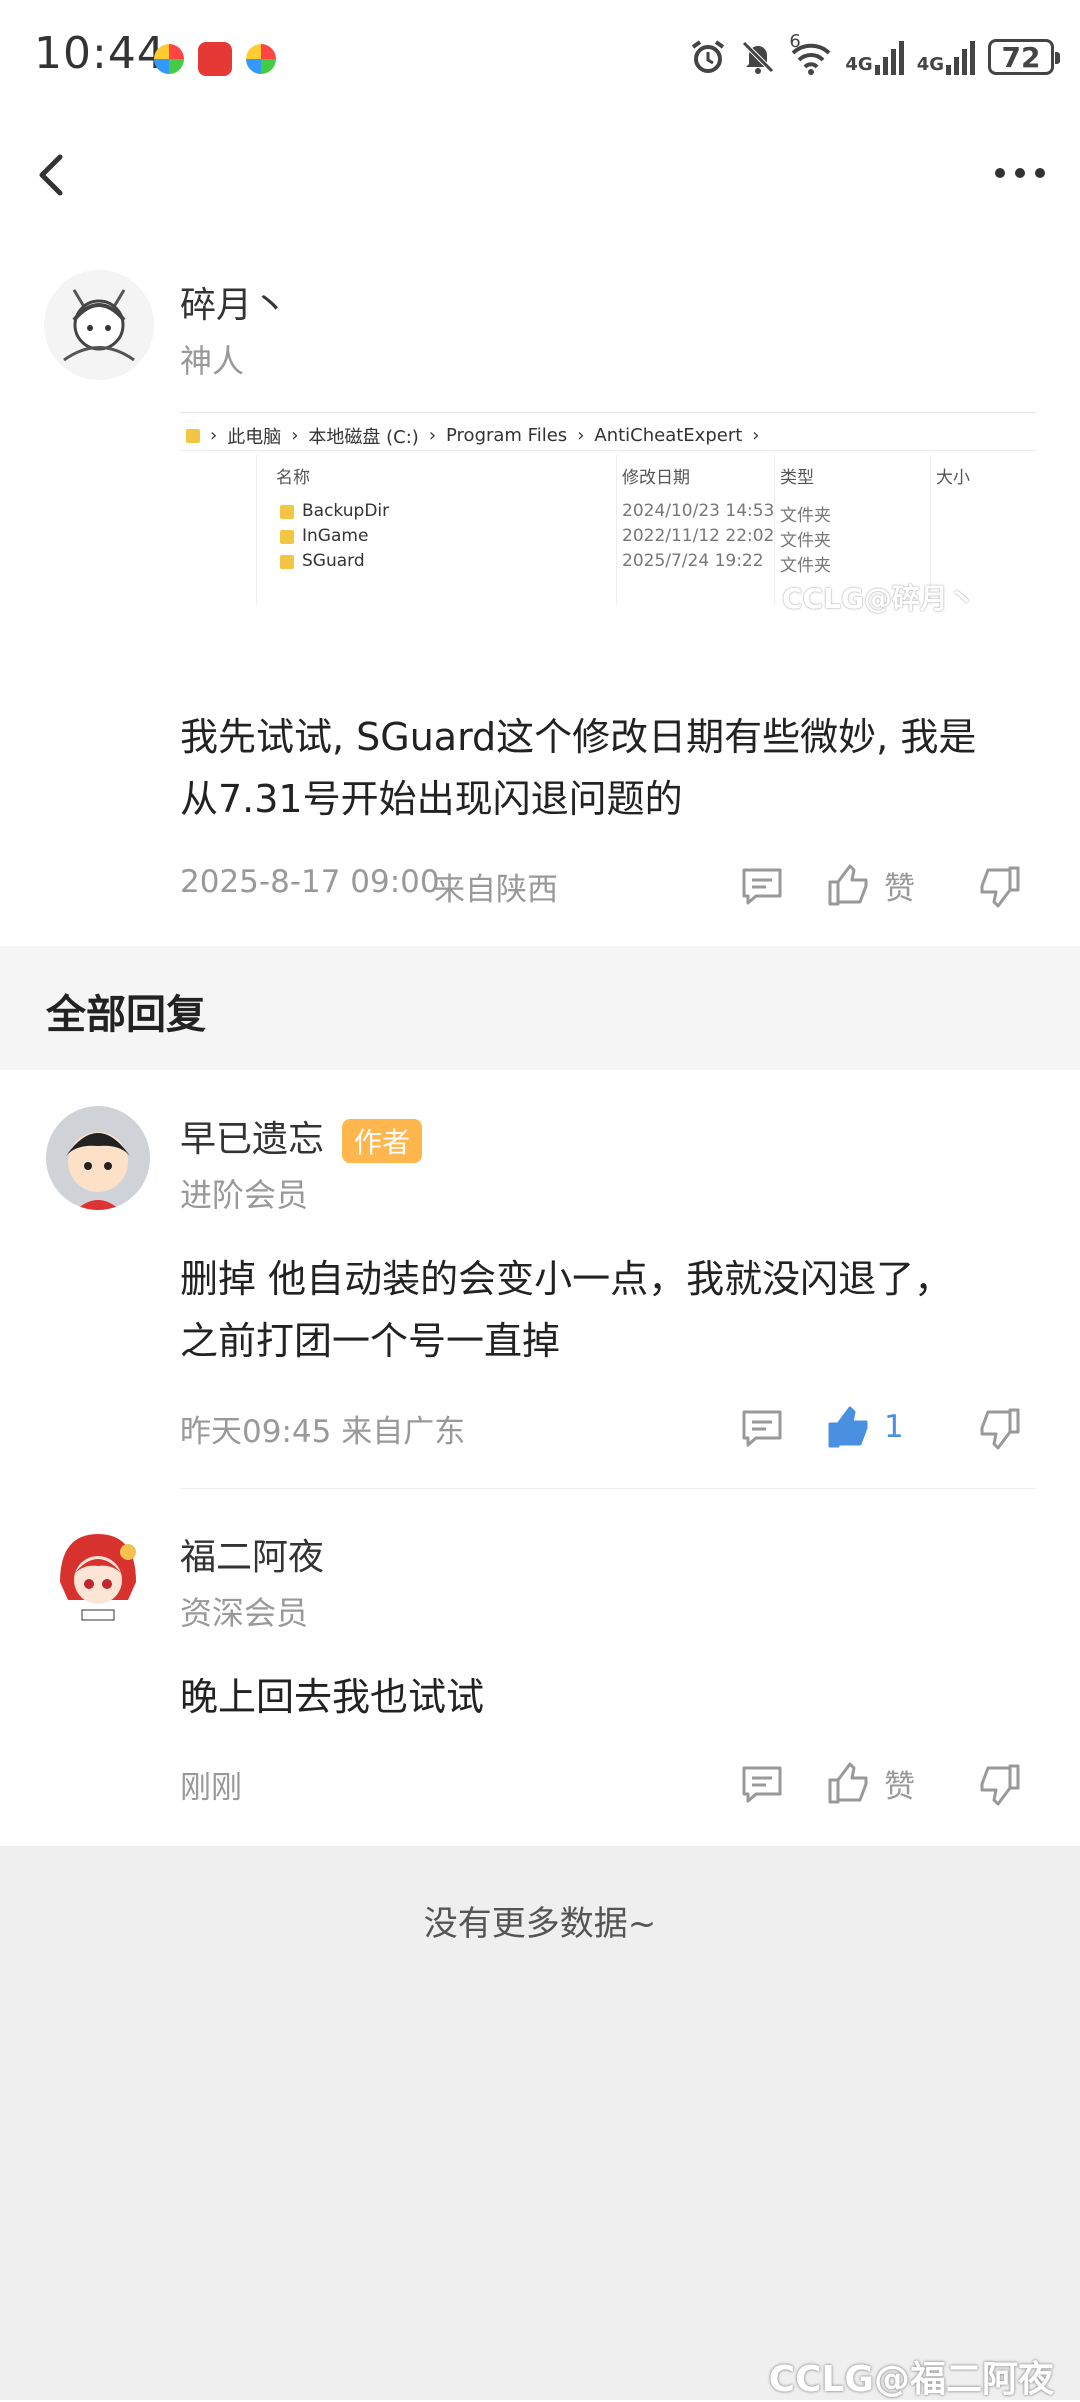  What do you see at coordinates (693, 561) in the screenshot?
I see `file-date: 2025/7/24 19:22` at bounding box center [693, 561].